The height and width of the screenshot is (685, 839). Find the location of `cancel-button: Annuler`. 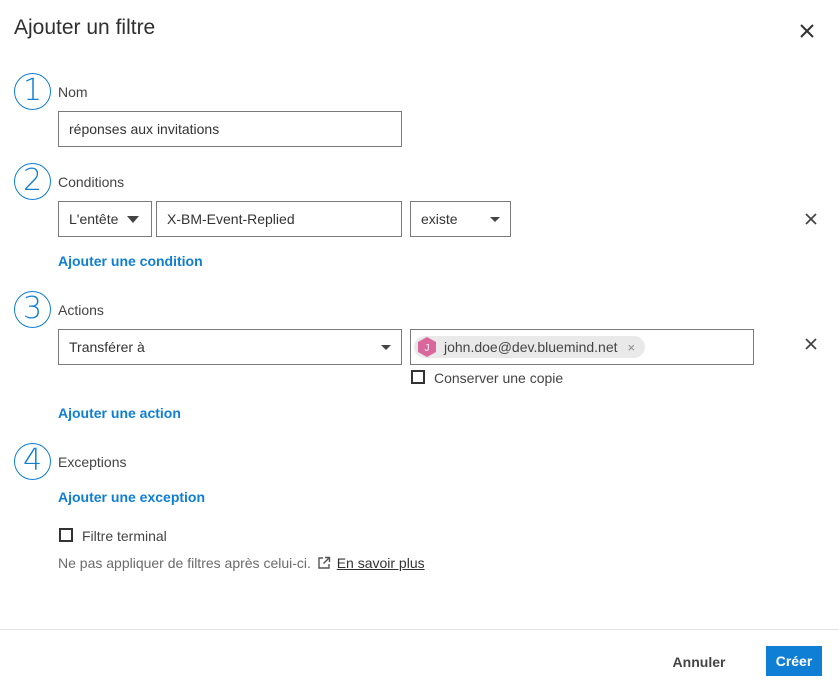

cancel-button: Annuler is located at coordinates (699, 662).